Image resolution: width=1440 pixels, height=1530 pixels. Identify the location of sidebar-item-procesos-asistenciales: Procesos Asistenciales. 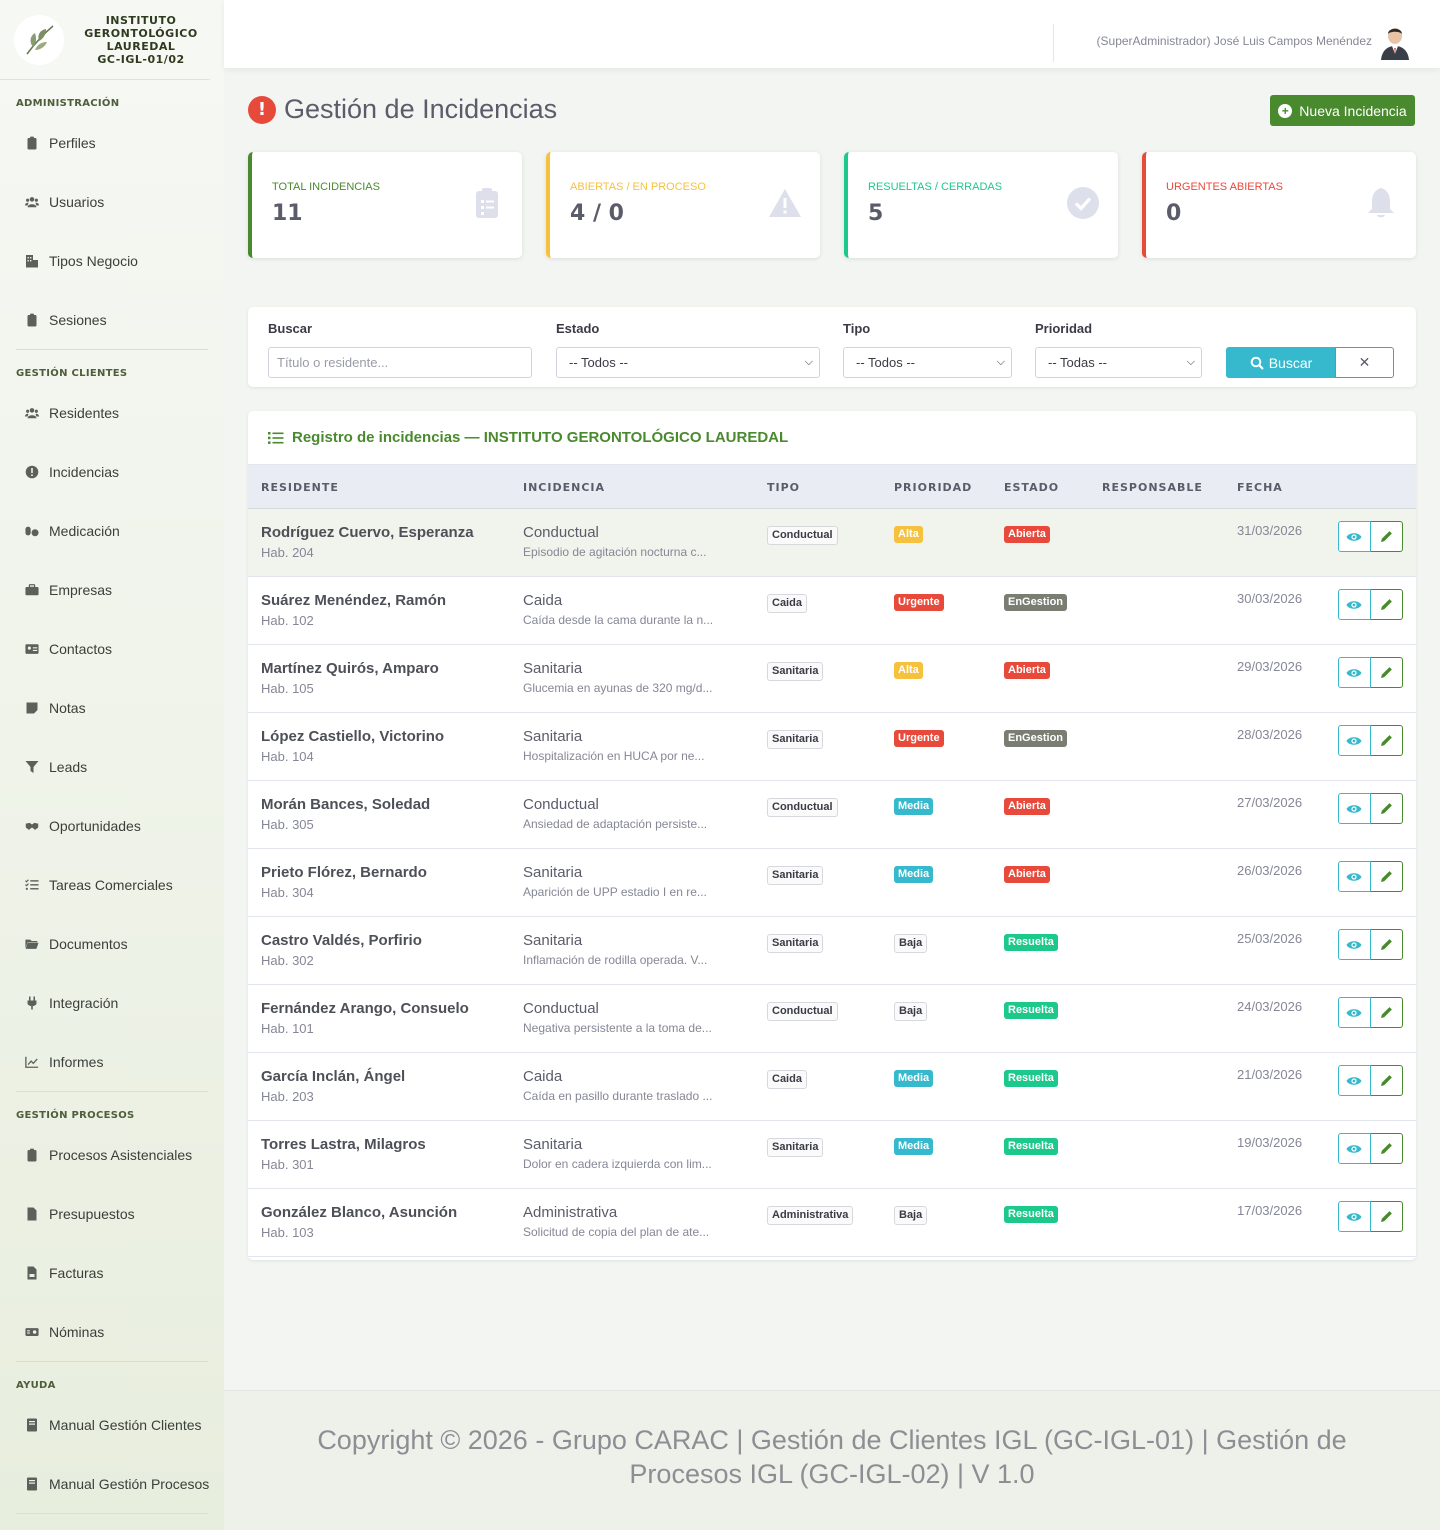
(112, 1154).